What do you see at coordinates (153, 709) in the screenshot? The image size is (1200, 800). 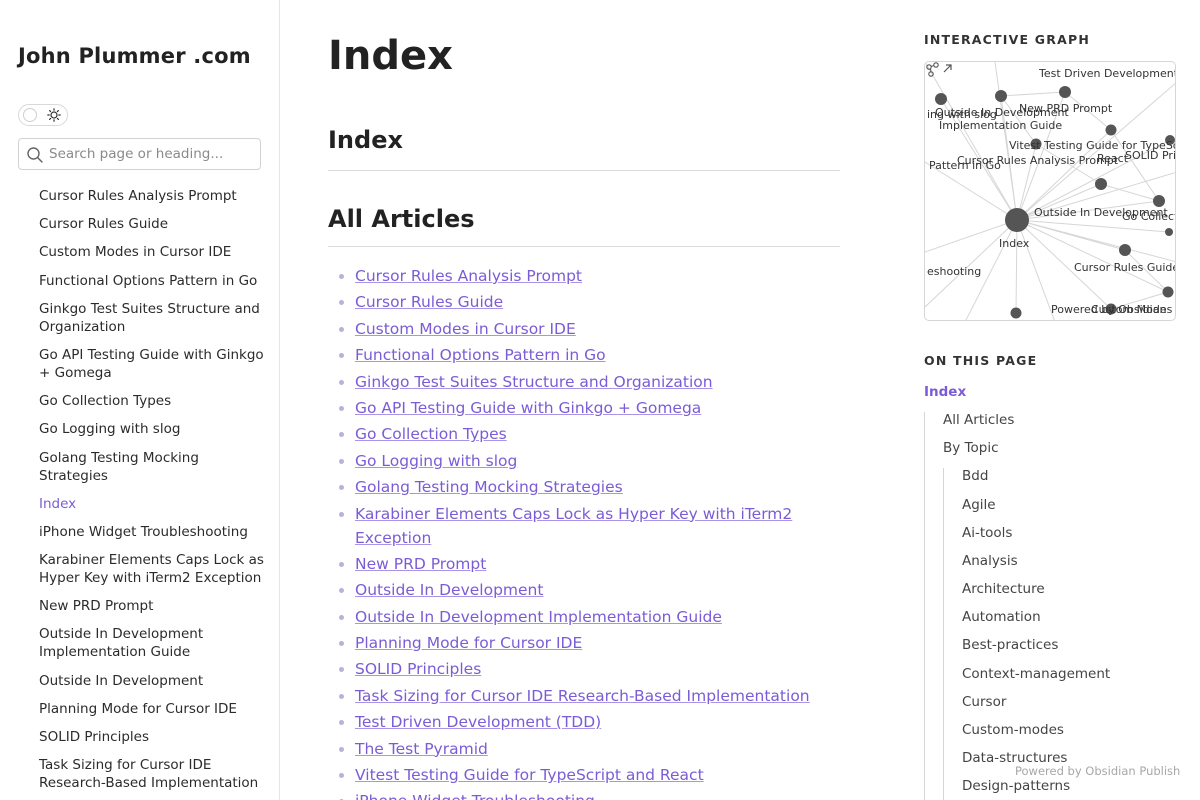 I see `sidebar-item: Planning Mode for Cursor IDE` at bounding box center [153, 709].